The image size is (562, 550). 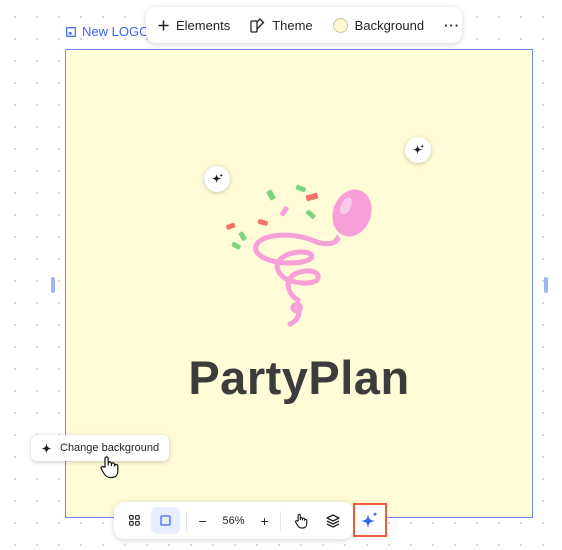 What do you see at coordinates (546, 285) in the screenshot?
I see `right-resize-handle` at bounding box center [546, 285].